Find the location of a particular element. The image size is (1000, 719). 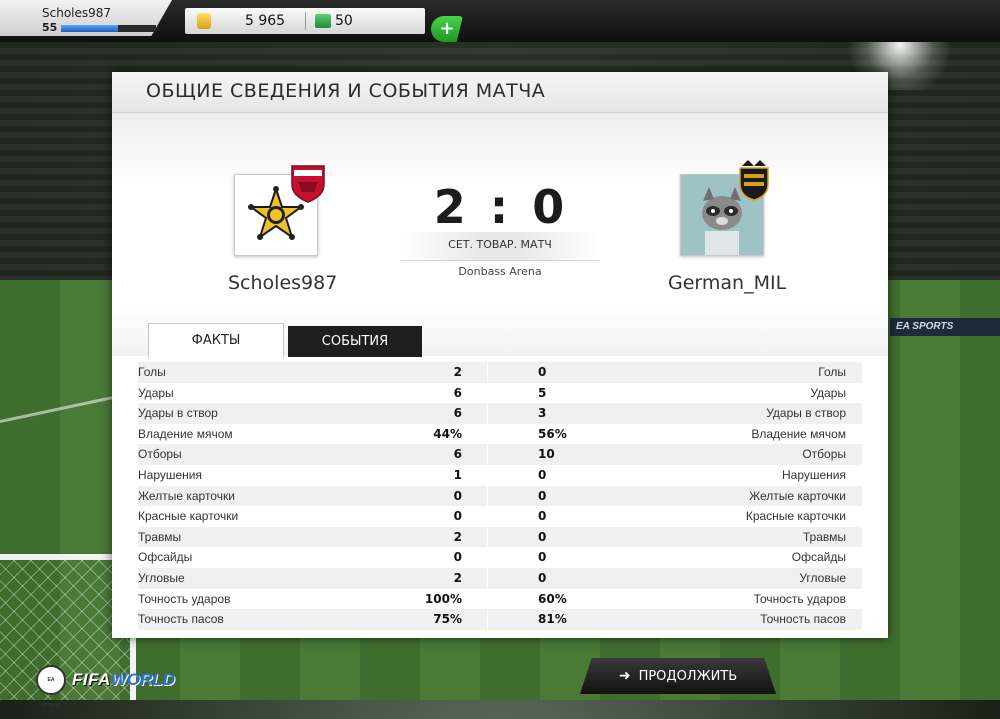

stat-label-home: Офсайды is located at coordinates (165, 557).